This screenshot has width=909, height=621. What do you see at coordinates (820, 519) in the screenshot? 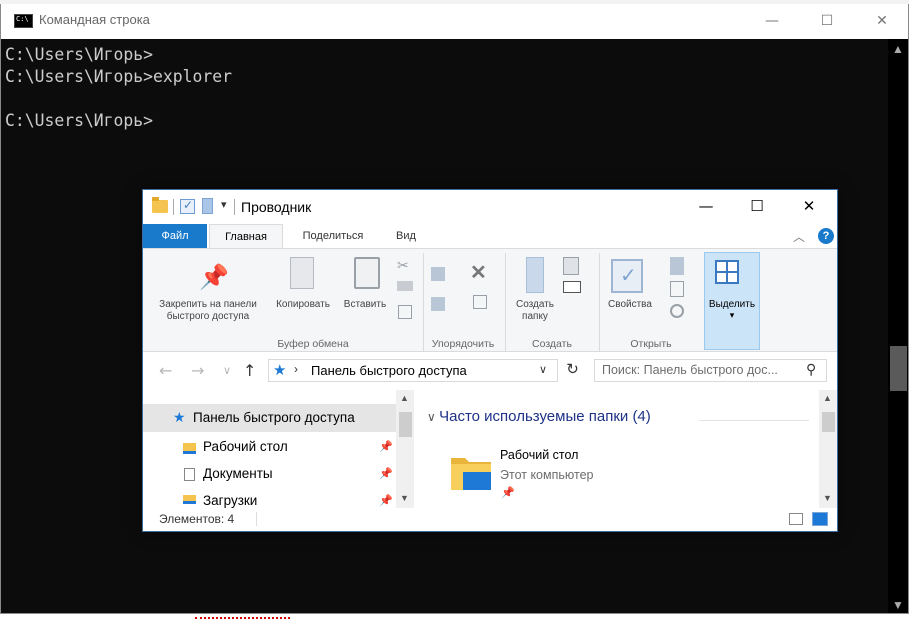
I see `large-icons-view-icon` at bounding box center [820, 519].